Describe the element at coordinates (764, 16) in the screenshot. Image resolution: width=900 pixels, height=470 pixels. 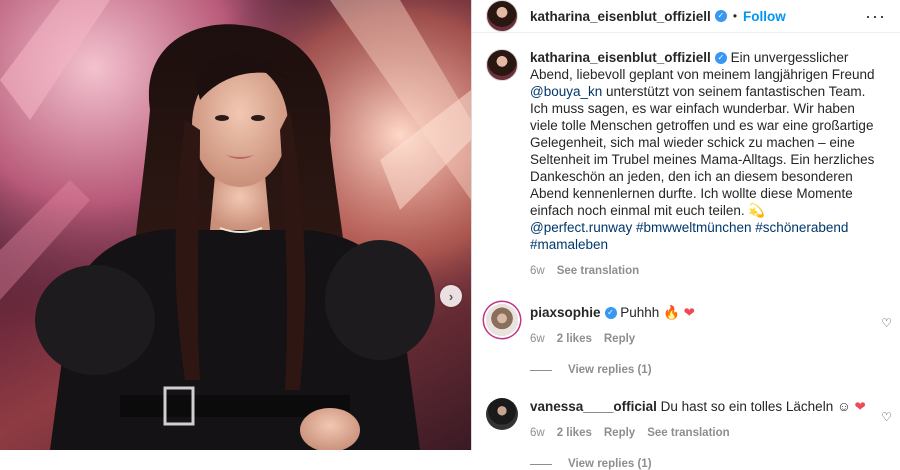
I see `follow-button: Follow` at that location.